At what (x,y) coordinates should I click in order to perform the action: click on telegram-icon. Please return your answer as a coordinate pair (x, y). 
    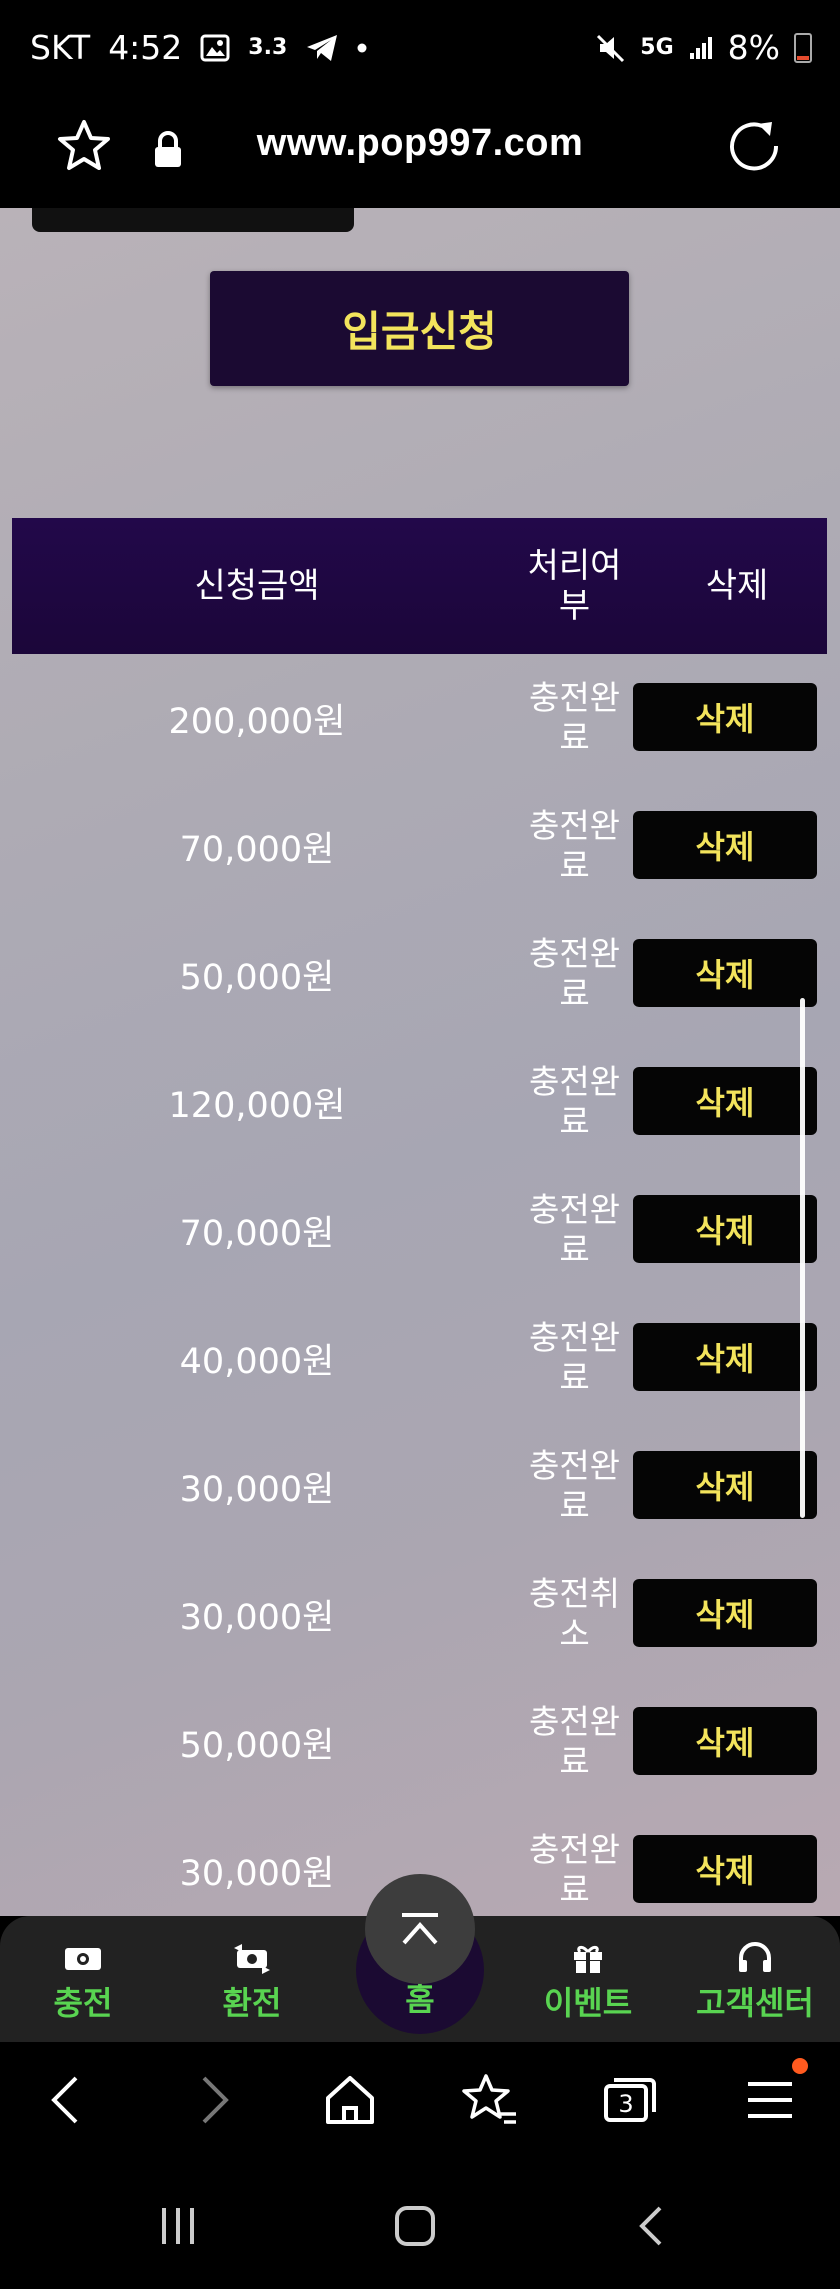
    Looking at the image, I should click on (322, 48).